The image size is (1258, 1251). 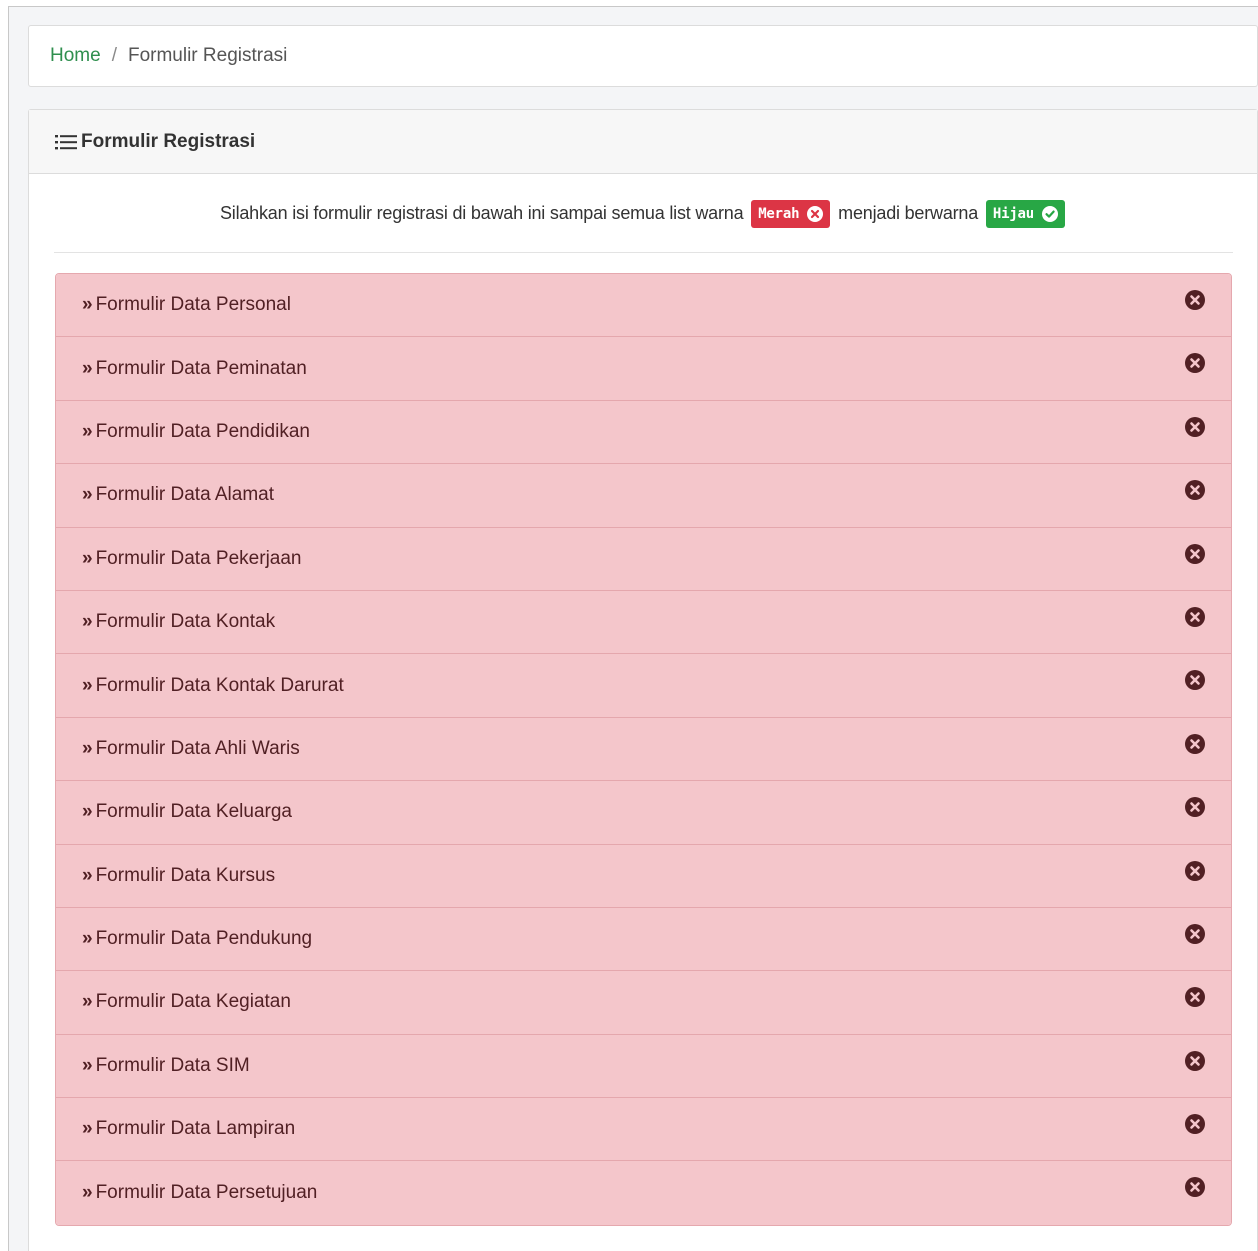 I want to click on form-list-item: » Formulir Data Personal, so click(x=643, y=306).